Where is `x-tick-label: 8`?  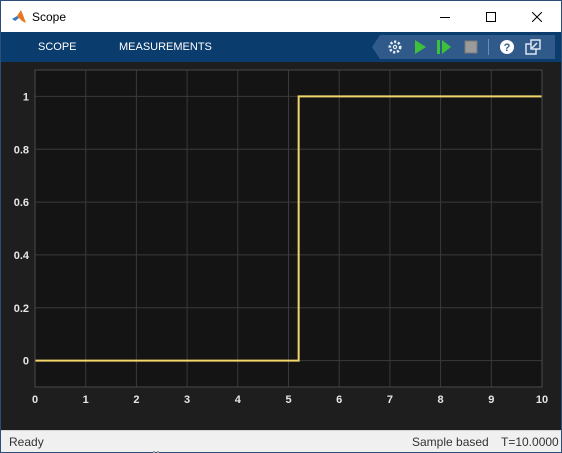
x-tick-label: 8 is located at coordinates (441, 400).